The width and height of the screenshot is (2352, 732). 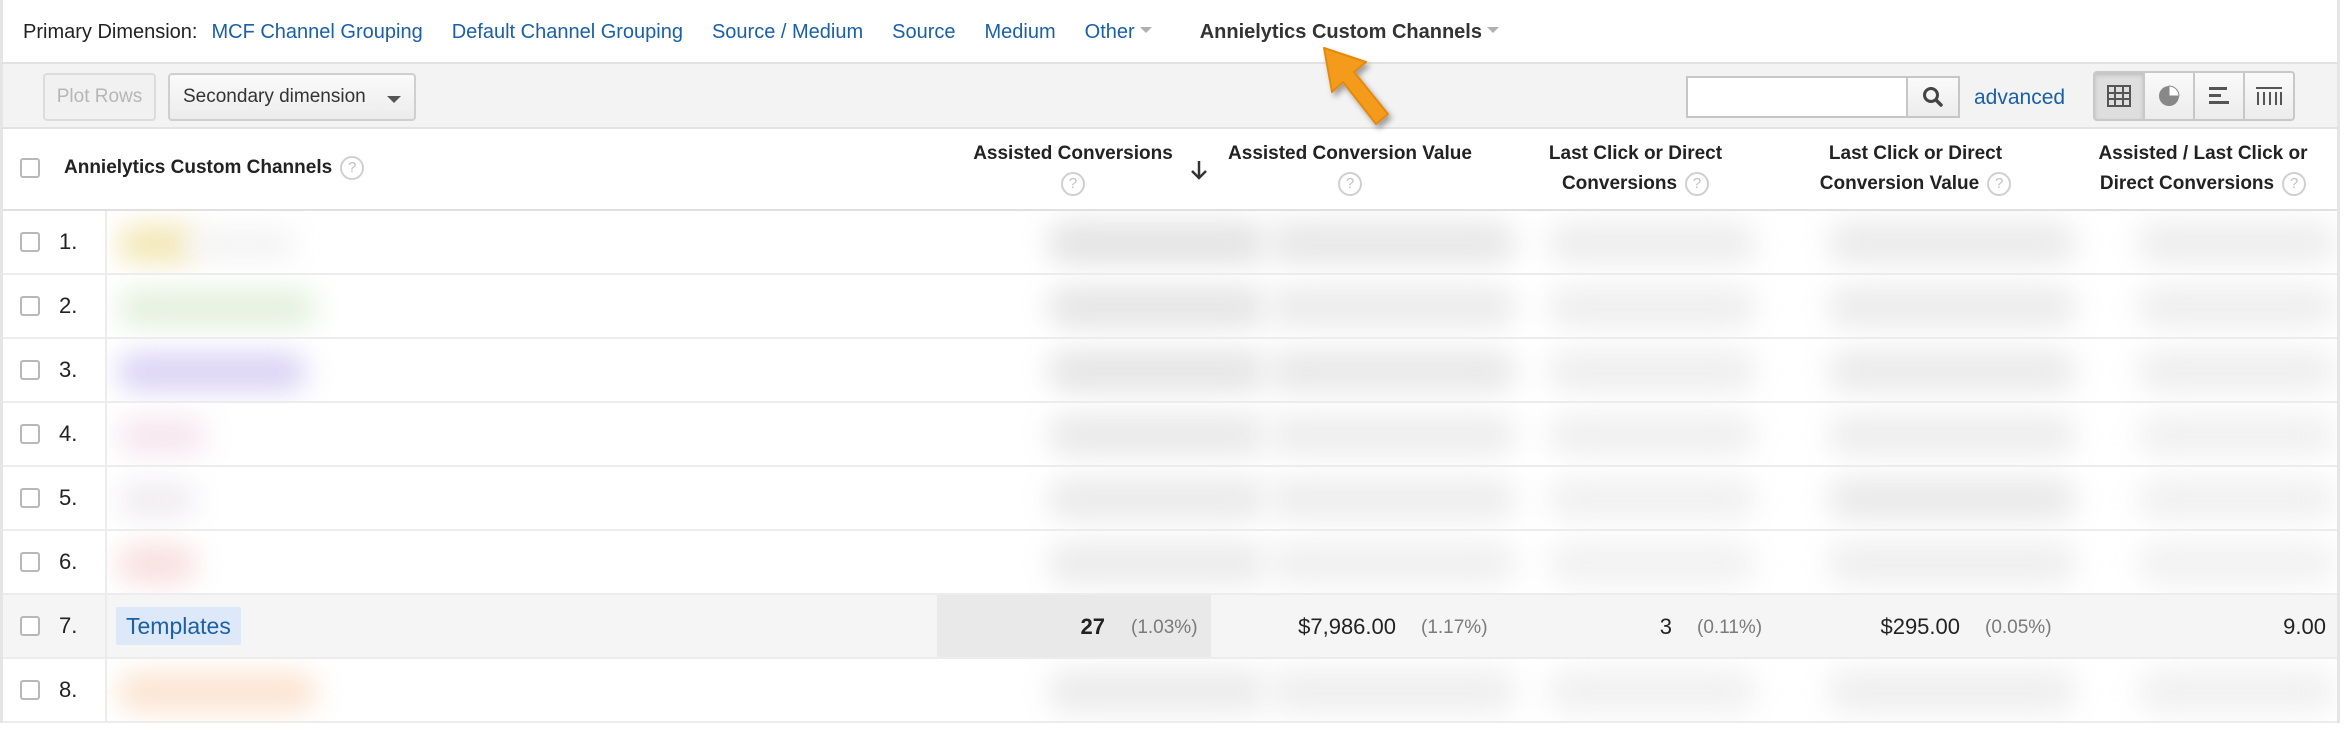 What do you see at coordinates (1635, 169) in the screenshot?
I see `header-last-click-conversions: Last Click or Direct Conversions?` at bounding box center [1635, 169].